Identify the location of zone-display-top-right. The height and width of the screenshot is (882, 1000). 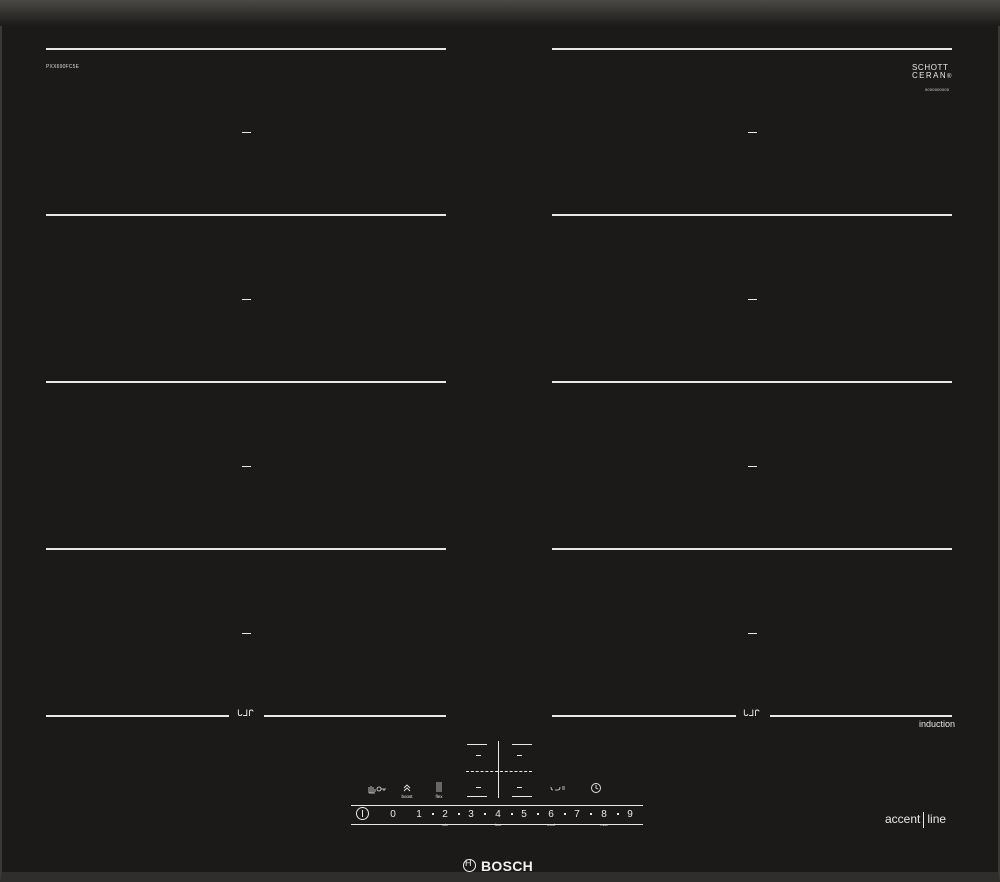
(519, 755).